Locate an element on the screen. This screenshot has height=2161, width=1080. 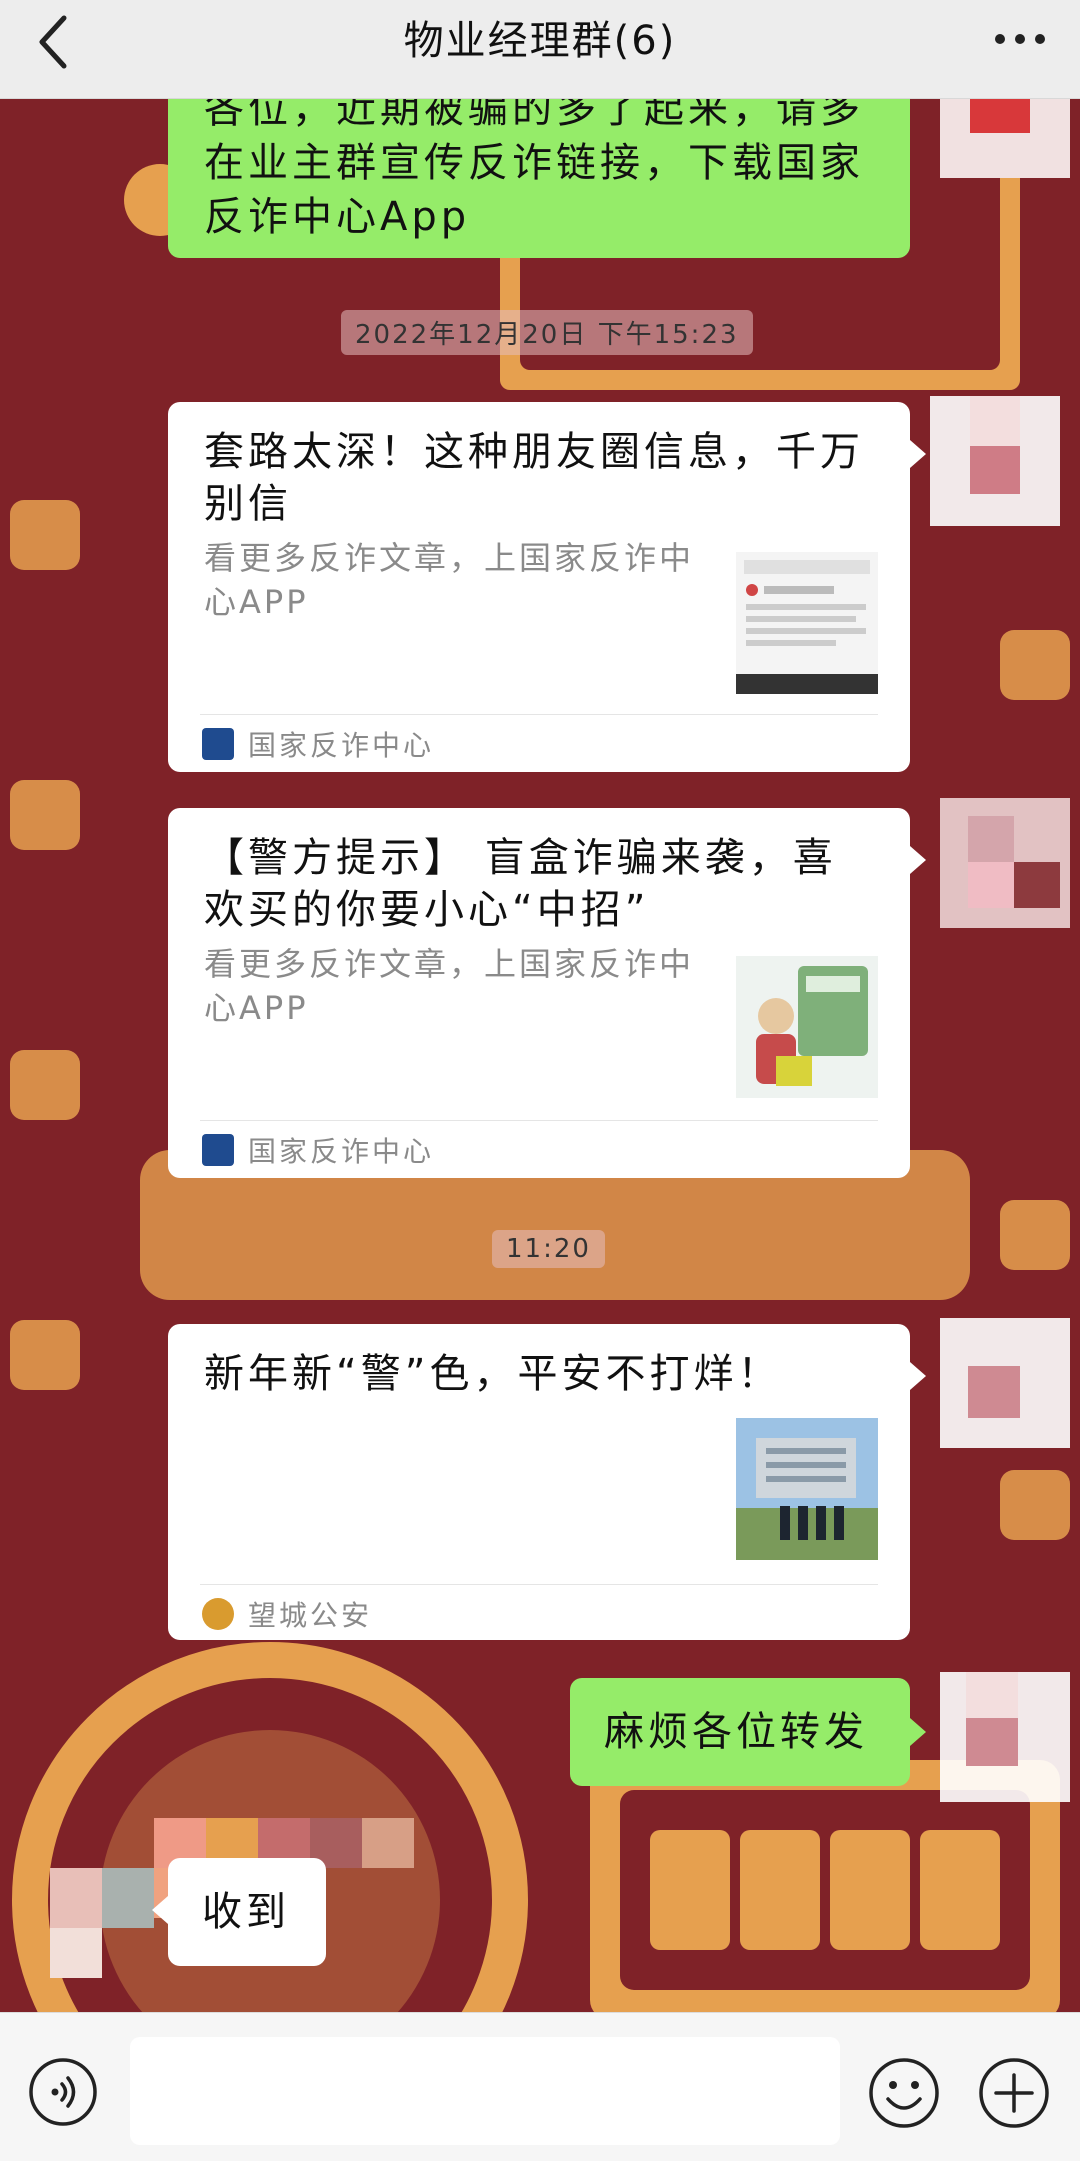
chat-header: 物业经理群(6) is located at coordinates (540, 49).